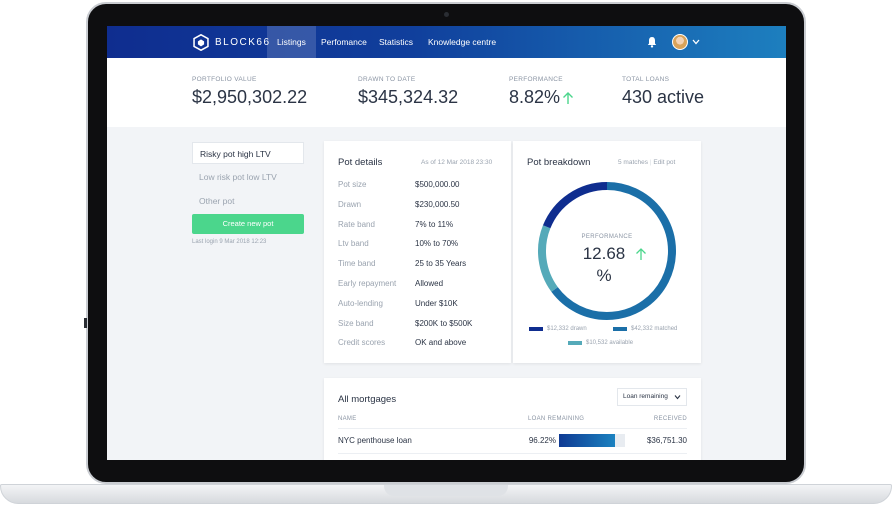  What do you see at coordinates (652, 42) in the screenshot?
I see `bell-icon` at bounding box center [652, 42].